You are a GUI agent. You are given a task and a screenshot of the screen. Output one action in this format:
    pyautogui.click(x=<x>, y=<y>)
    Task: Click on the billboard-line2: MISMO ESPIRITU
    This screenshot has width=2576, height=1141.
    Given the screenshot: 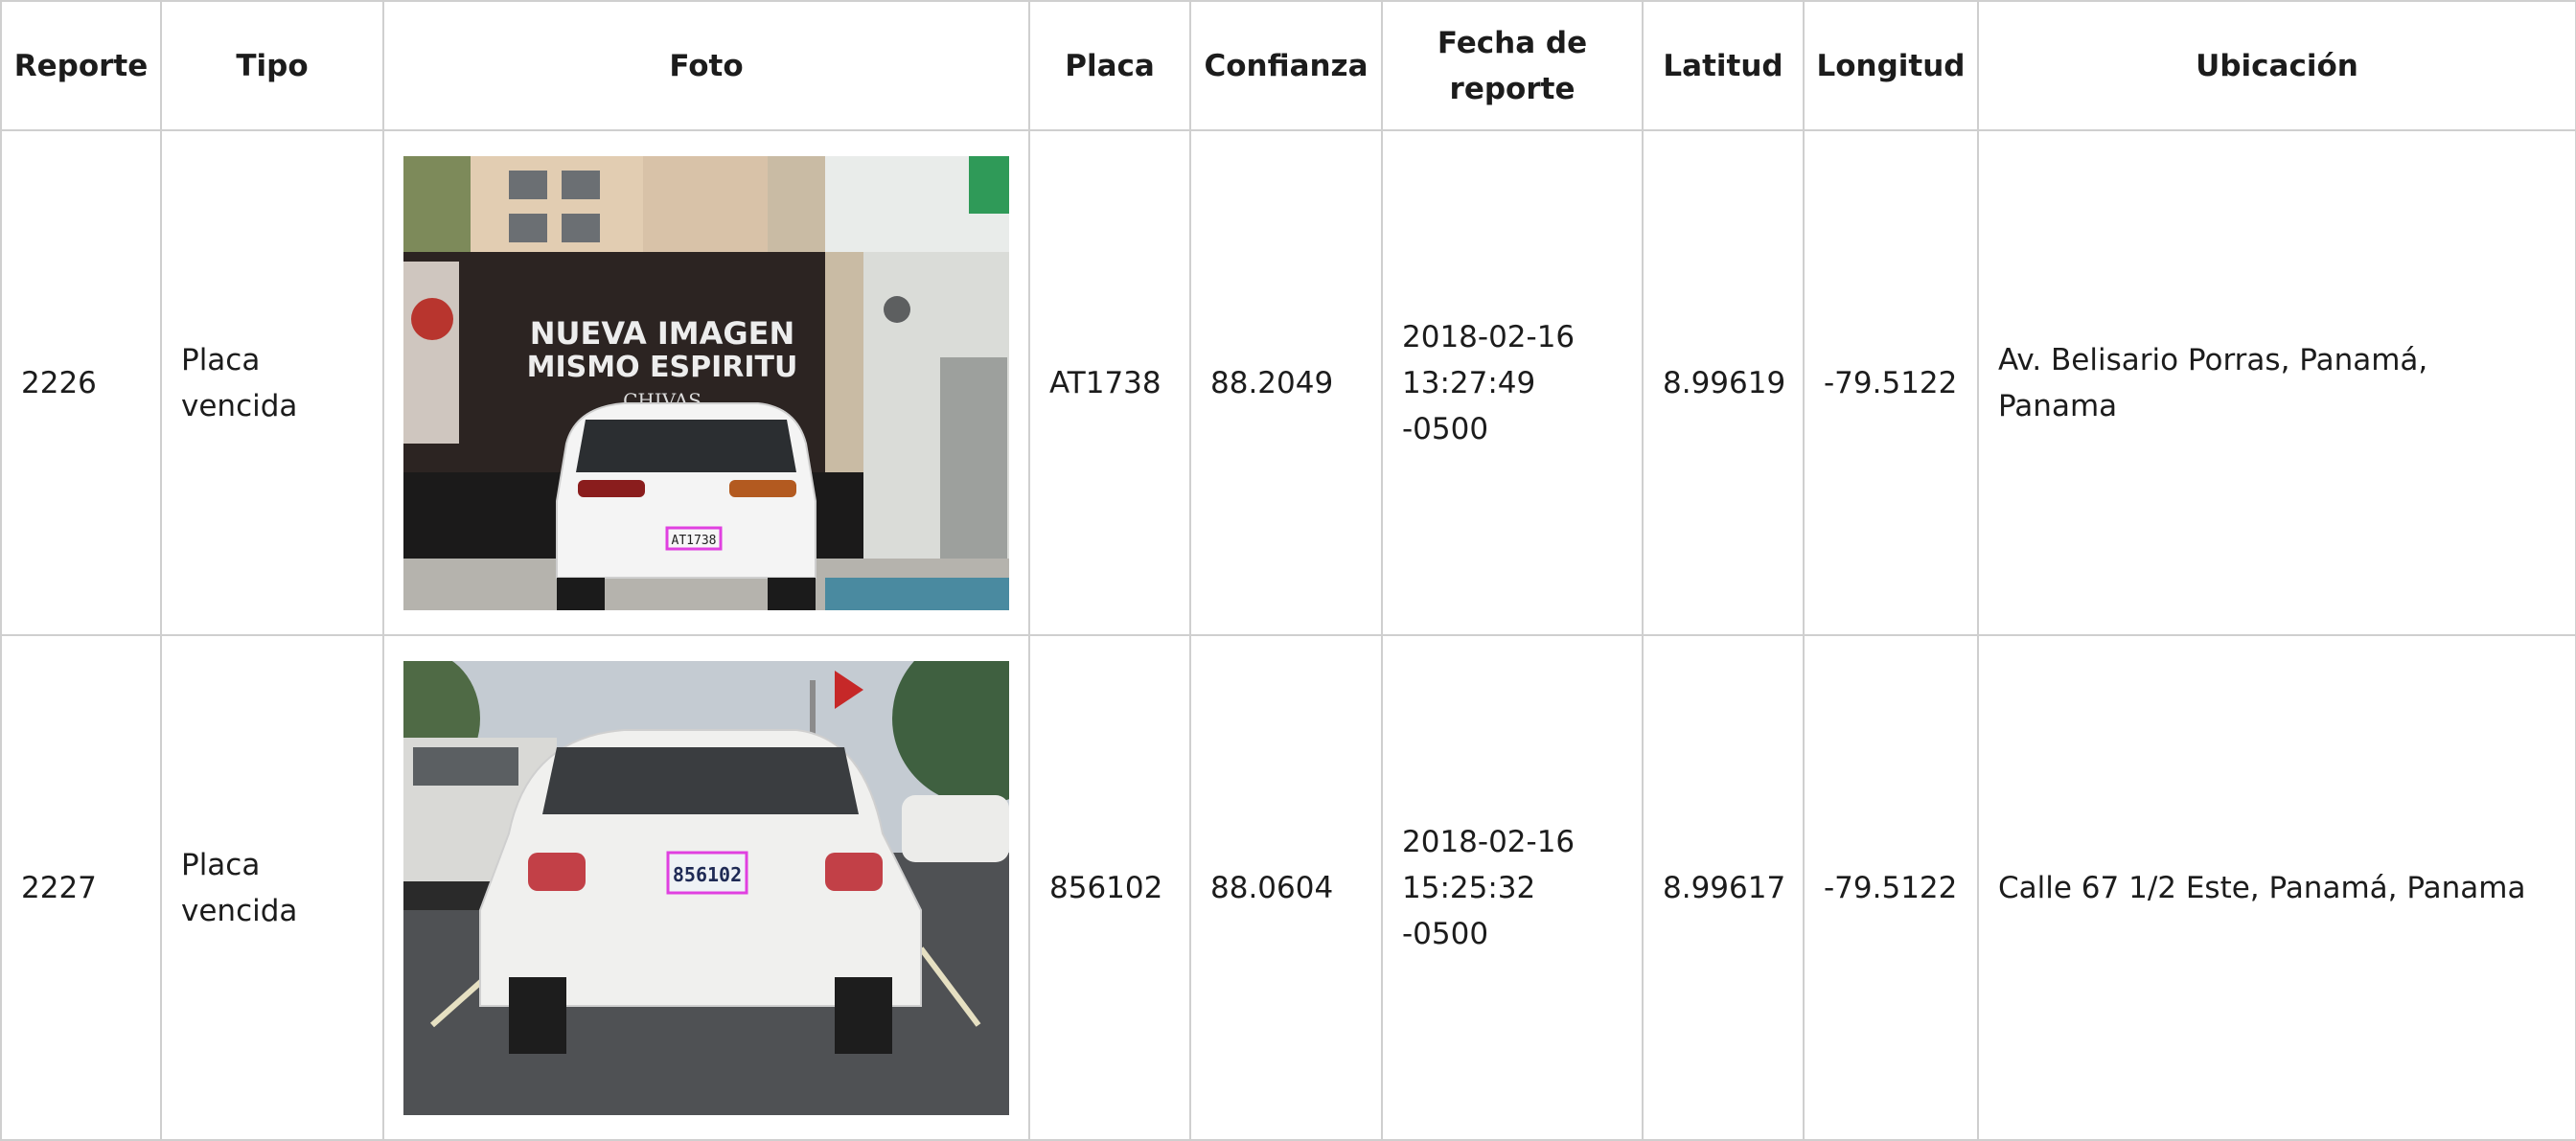 What is the action you would take?
    pyautogui.click(x=662, y=367)
    